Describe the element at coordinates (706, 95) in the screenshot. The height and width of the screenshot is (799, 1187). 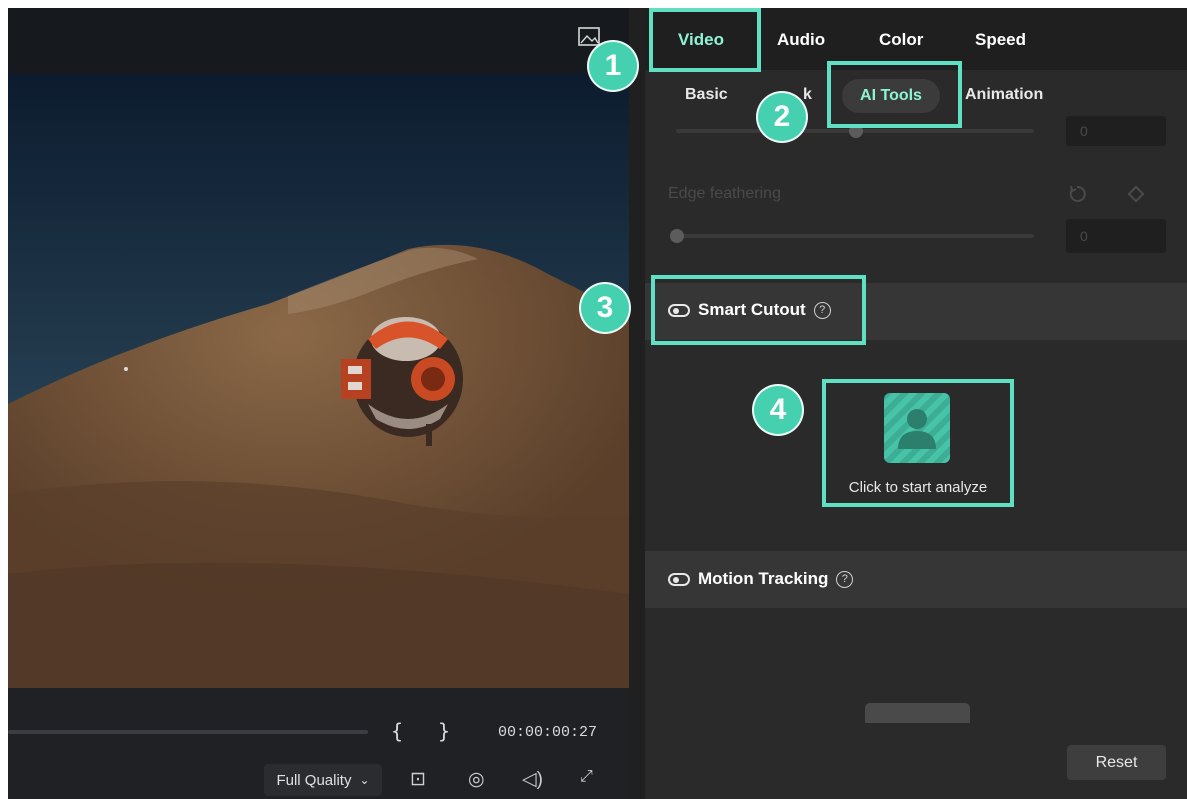
I see `subtab-basic: Basic` at that location.